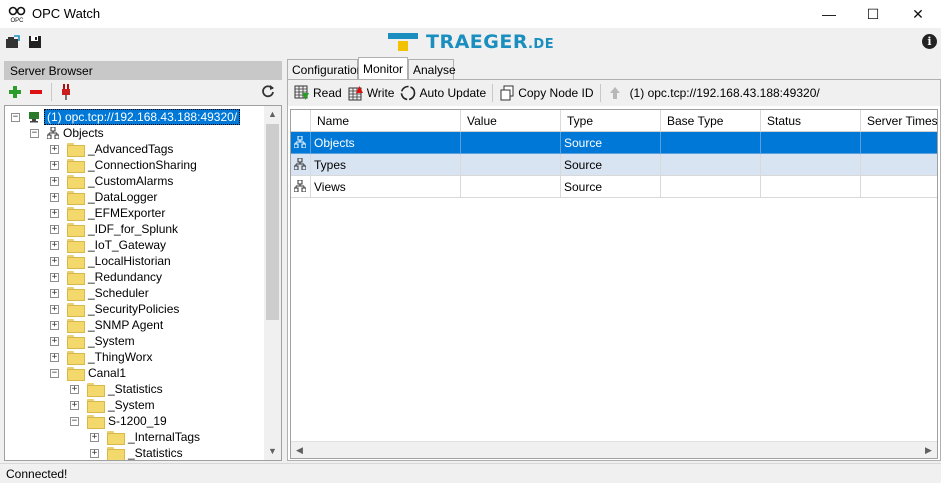 The width and height of the screenshot is (941, 483). I want to click on column-header-name: Name, so click(386, 121).